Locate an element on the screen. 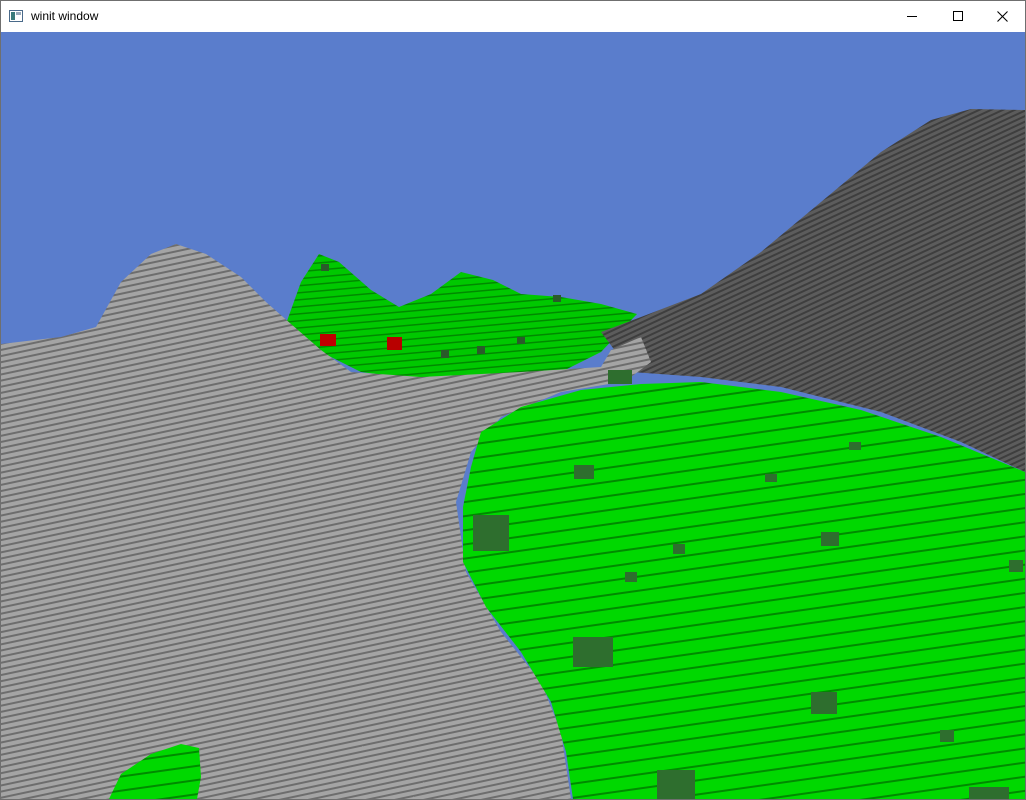  window-title: winit window is located at coordinates (65, 16).